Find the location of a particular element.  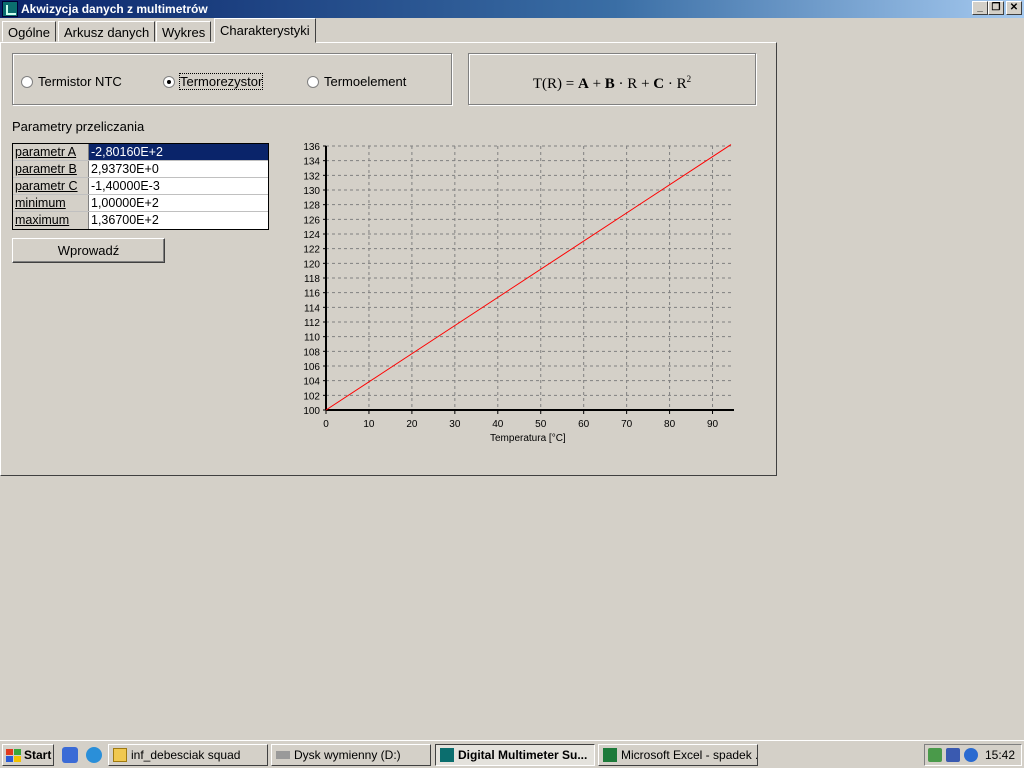

window-title: Akwizycja danych z multimetrów is located at coordinates (114, 9).